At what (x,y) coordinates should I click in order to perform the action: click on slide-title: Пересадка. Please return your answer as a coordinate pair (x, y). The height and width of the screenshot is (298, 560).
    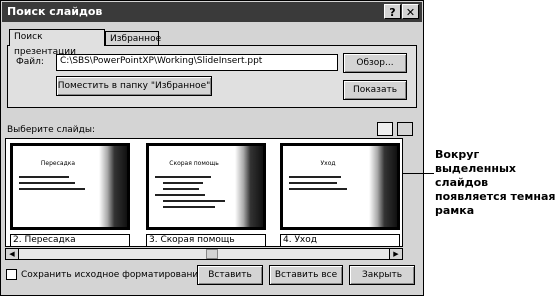
    Looking at the image, I should click on (58, 163).